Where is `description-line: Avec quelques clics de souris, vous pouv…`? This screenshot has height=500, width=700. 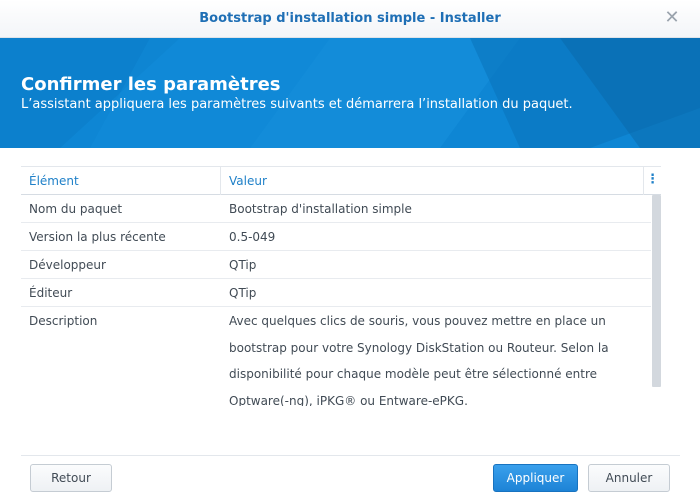
description-line: Avec quelques clics de souris, vous pouv… is located at coordinates (417, 321).